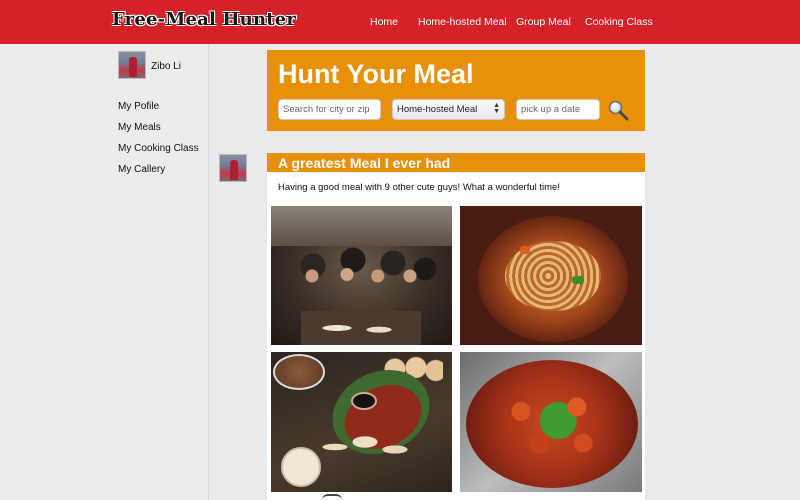  What do you see at coordinates (364, 163) in the screenshot?
I see `post-title: A greatest Meal I ever had` at bounding box center [364, 163].